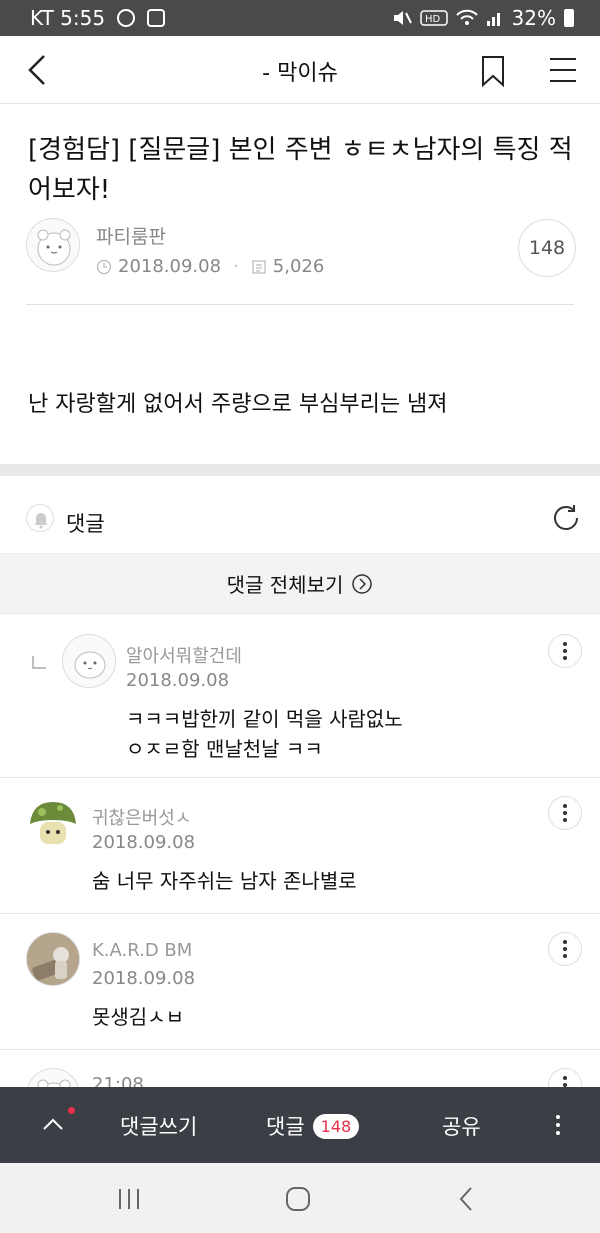  Describe the element at coordinates (285, 1127) in the screenshot. I see `comments-button-label: 댓글` at that location.